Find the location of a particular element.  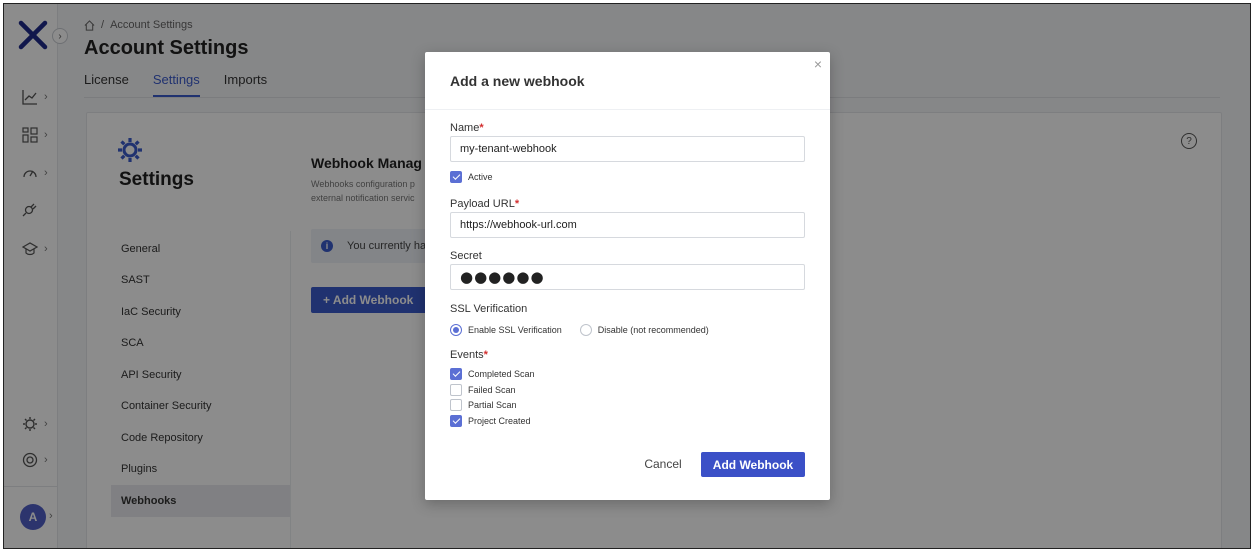

event-project-created-row: Project Created is located at coordinates (490, 421).